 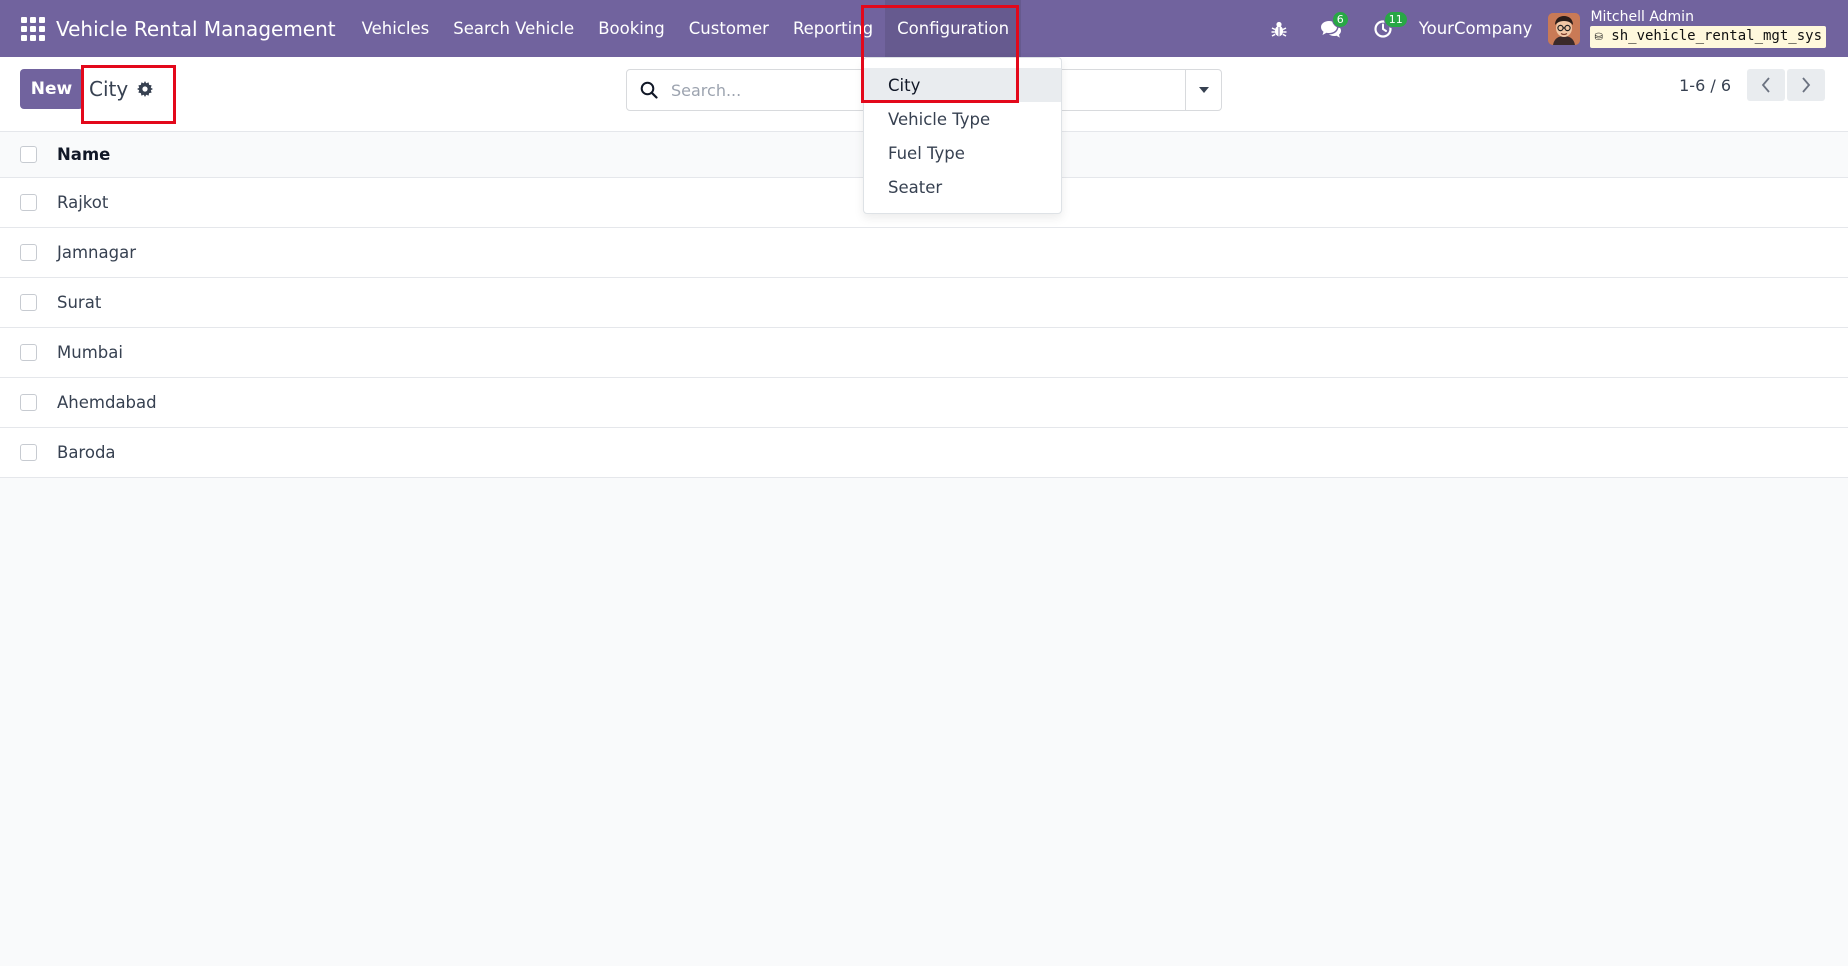 I want to click on database-name: ⛁ sh_vehicle_rental_mgt_sys, so click(x=1708, y=36).